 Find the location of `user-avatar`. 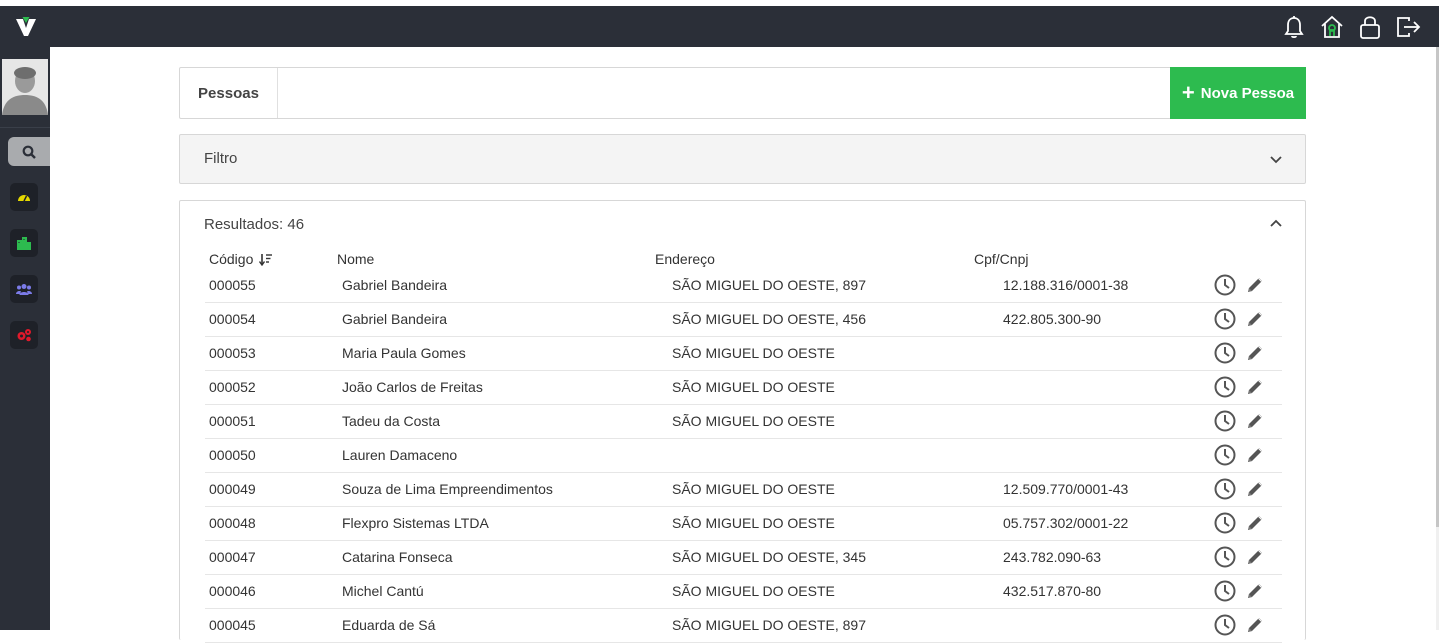

user-avatar is located at coordinates (25, 87).